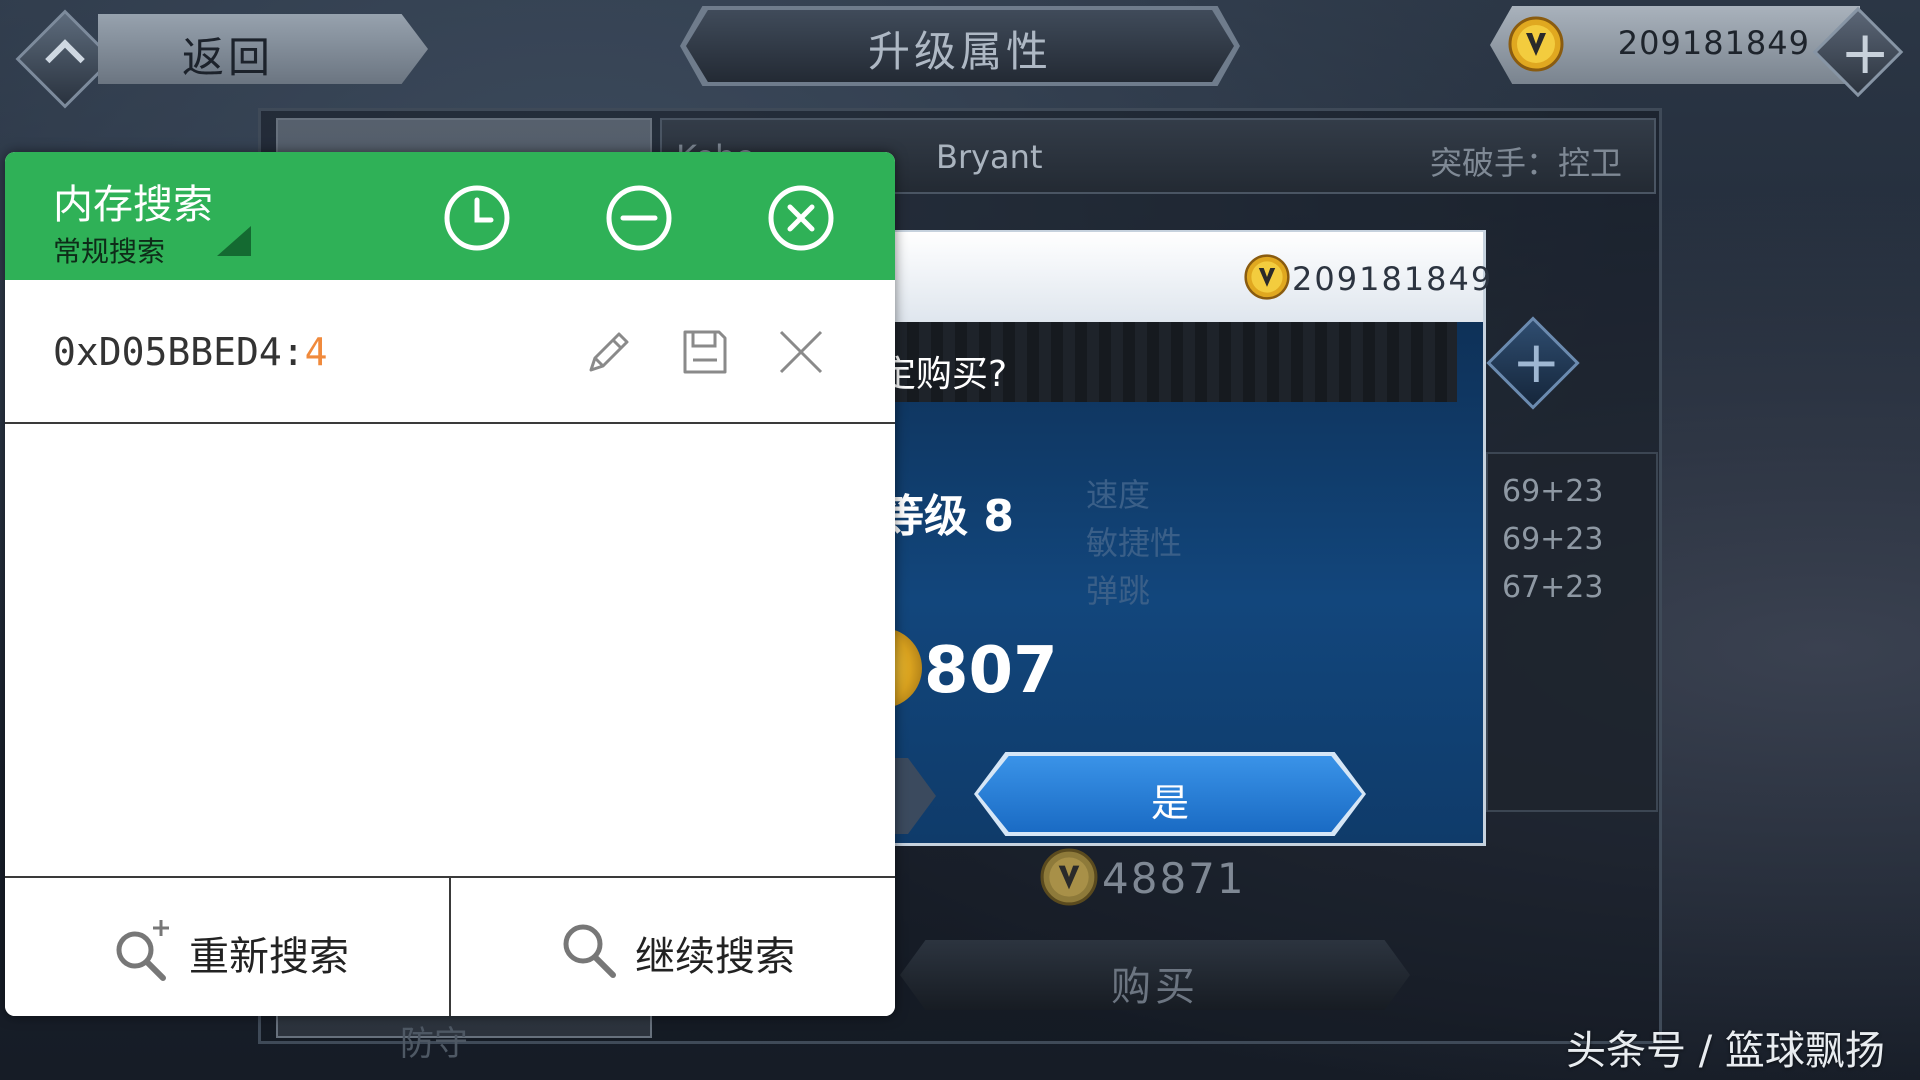 Image resolution: width=1920 pixels, height=1080 pixels. Describe the element at coordinates (1118, 495) in the screenshot. I see `attribute-label: 速度` at that location.